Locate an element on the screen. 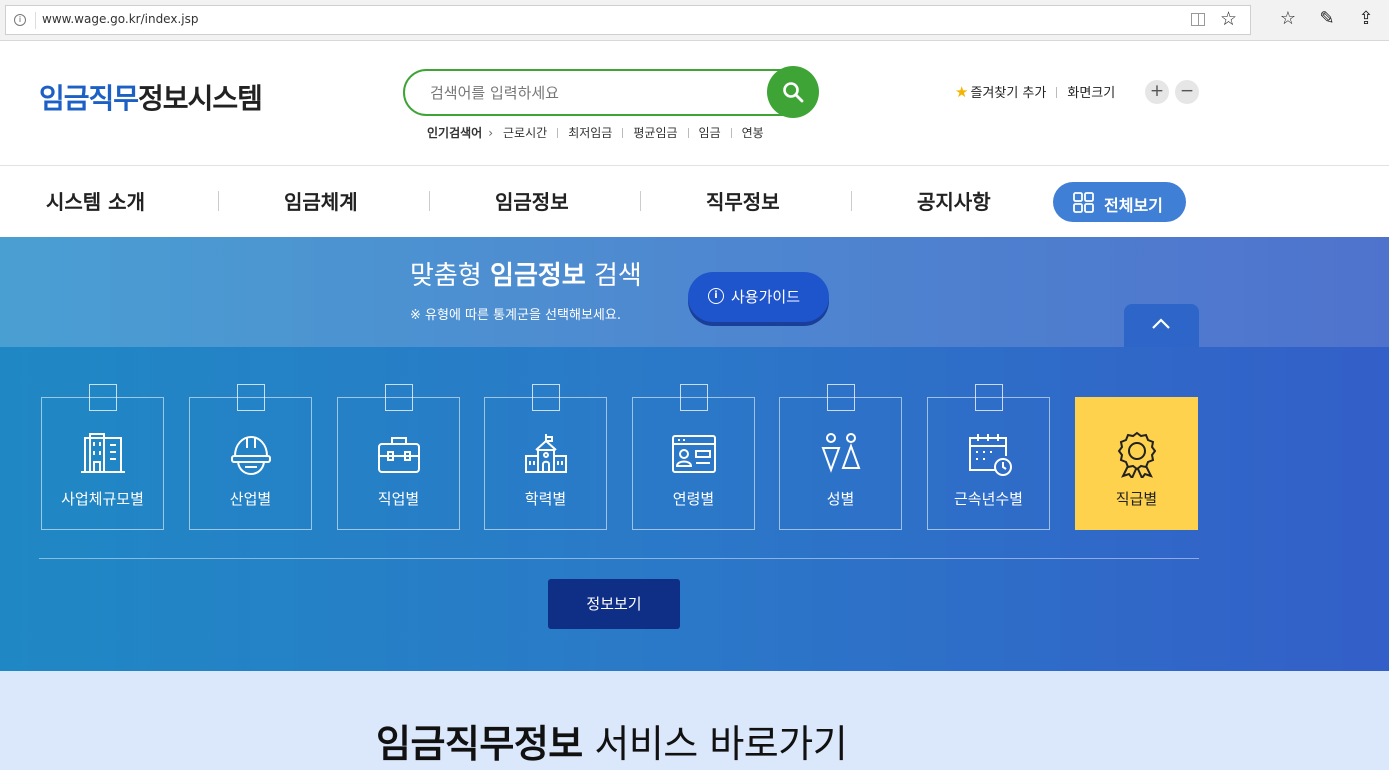 This screenshot has height=770, width=1389. category-gender: 성별 is located at coordinates (840, 457).